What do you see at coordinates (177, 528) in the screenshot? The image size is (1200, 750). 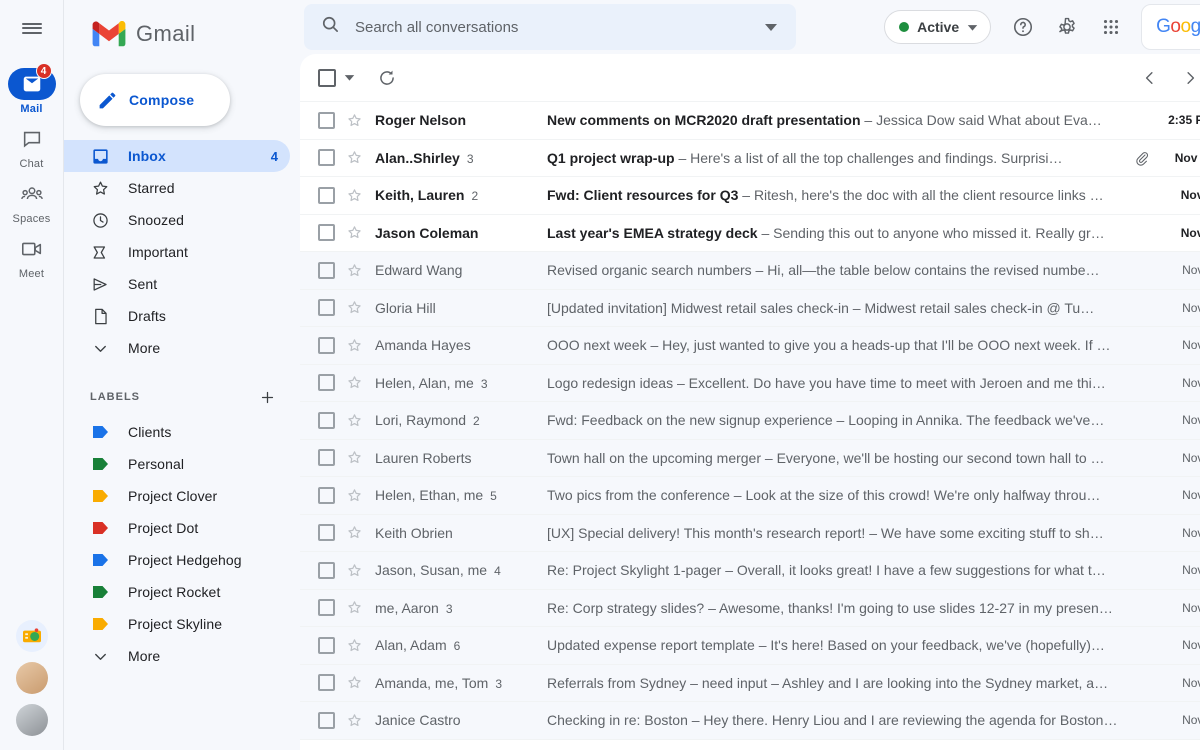 I see `label-item-project-dot: Project Dot` at bounding box center [177, 528].